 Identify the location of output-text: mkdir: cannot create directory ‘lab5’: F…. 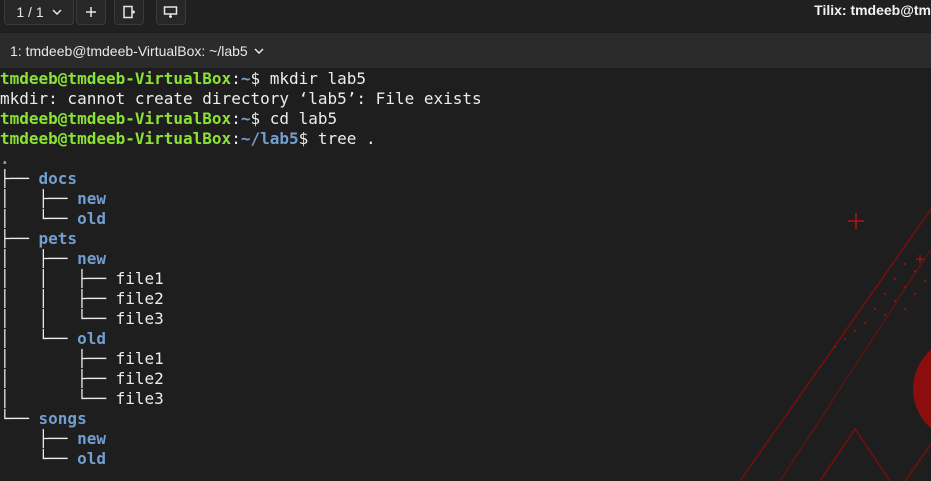
(241, 98).